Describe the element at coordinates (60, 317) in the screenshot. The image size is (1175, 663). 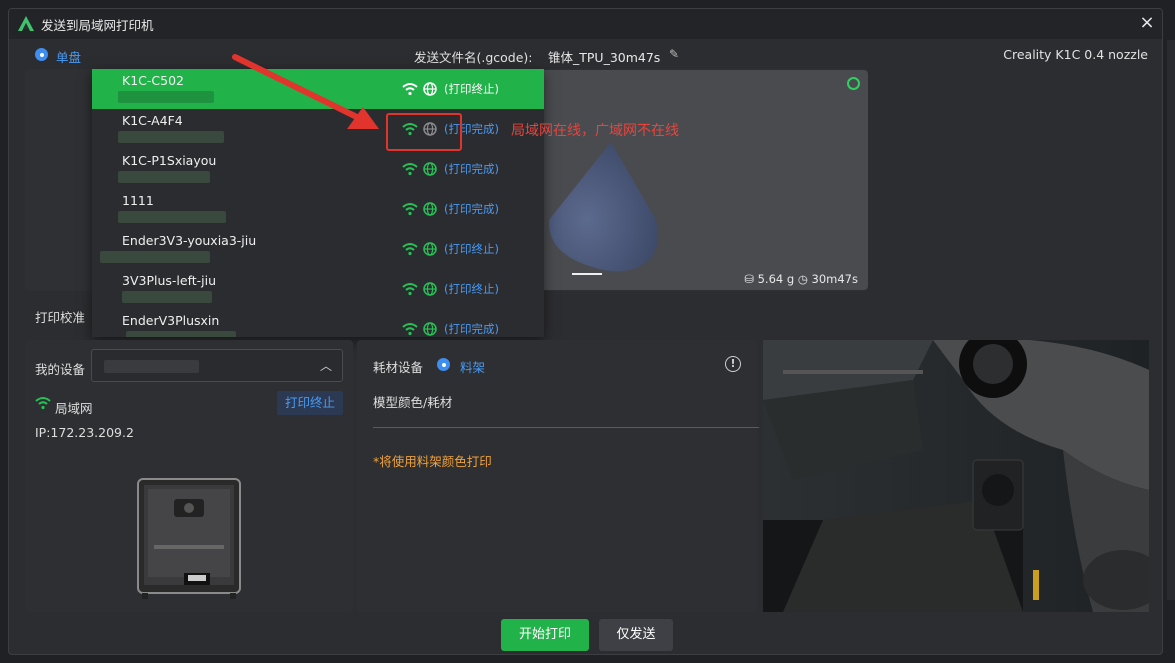
I see `calibration-label: 打印校准` at that location.